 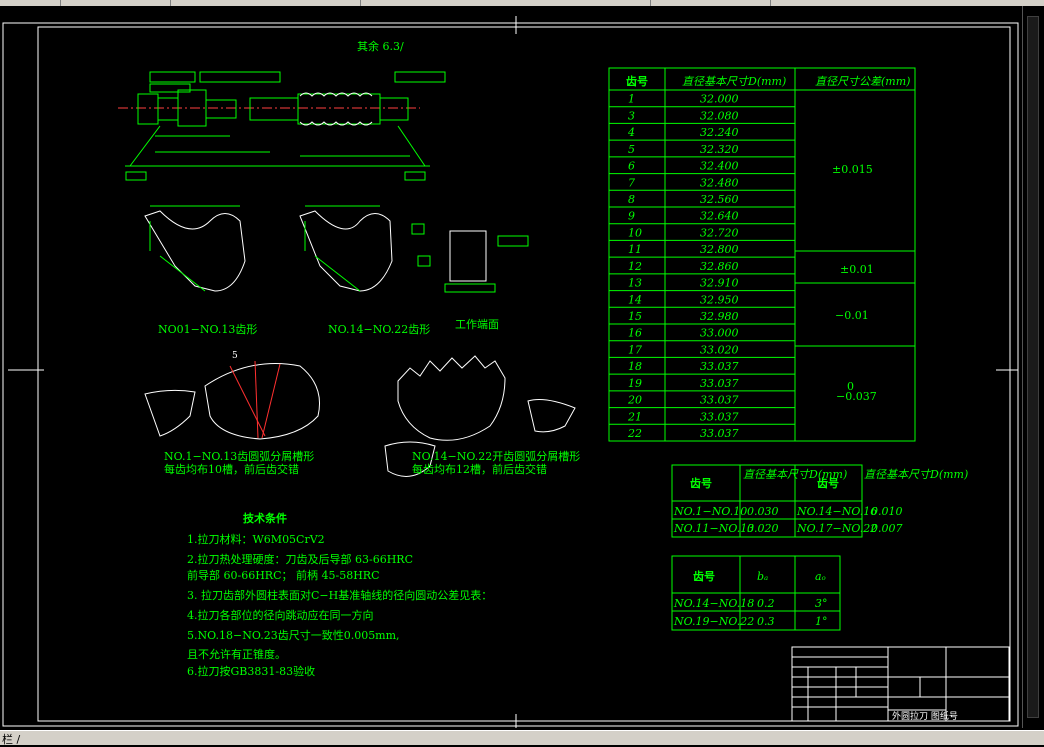 What do you see at coordinates (265, 518) in the screenshot?
I see `tech-title: 技术条件` at bounding box center [265, 518].